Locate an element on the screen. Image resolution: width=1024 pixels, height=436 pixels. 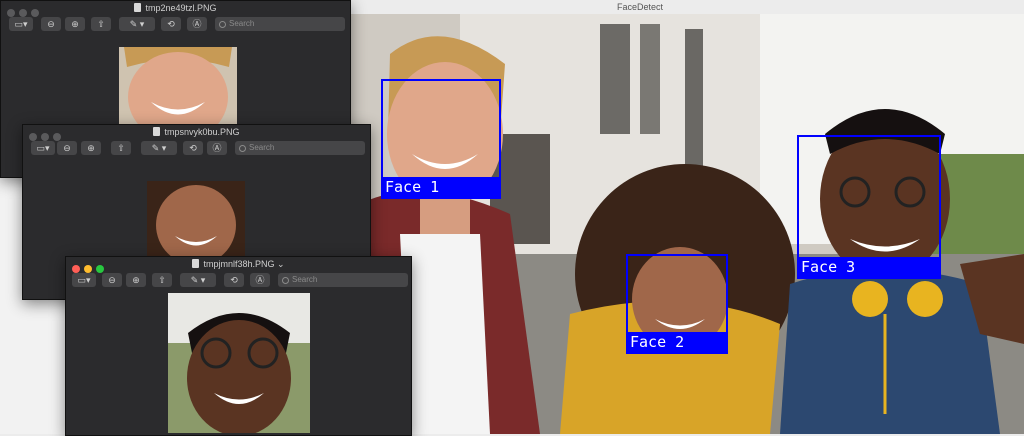
preview-titlebar: tmp2ne49tzl.PNG is located at coordinates (175, 8).